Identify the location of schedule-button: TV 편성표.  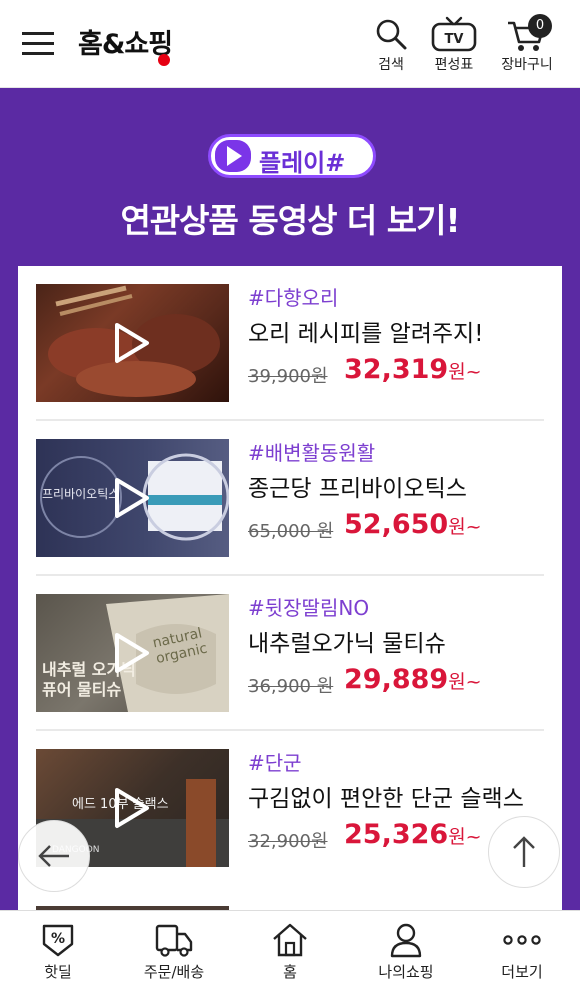
(454, 47).